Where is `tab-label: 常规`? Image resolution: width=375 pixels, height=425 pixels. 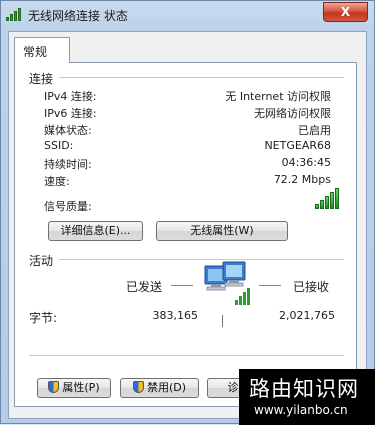
tab-label: 常规 is located at coordinates (35, 52).